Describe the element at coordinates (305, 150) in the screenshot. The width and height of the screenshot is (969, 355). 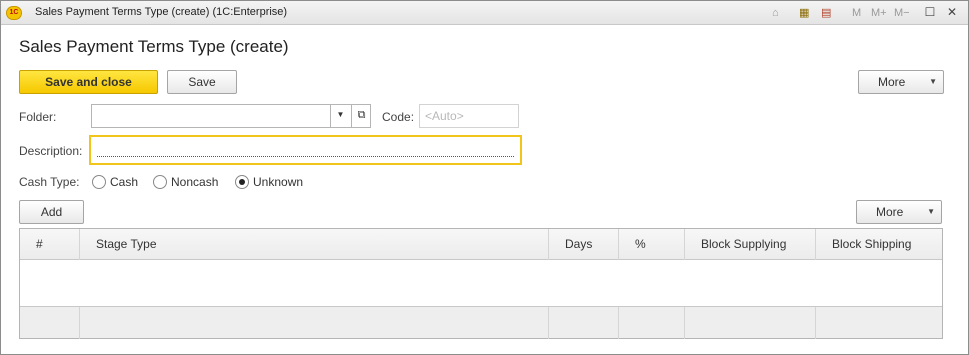
I see `description-field` at that location.